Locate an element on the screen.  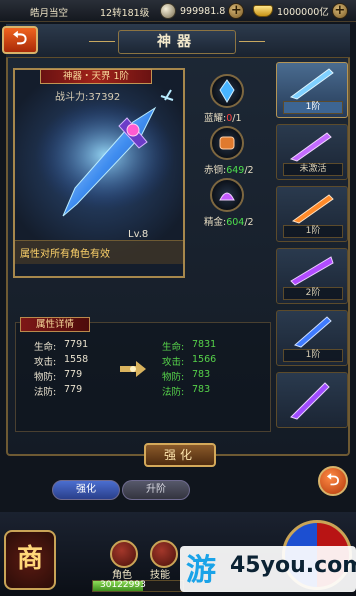
artifact-tab-3: 1阶 is located at coordinates (312, 214).